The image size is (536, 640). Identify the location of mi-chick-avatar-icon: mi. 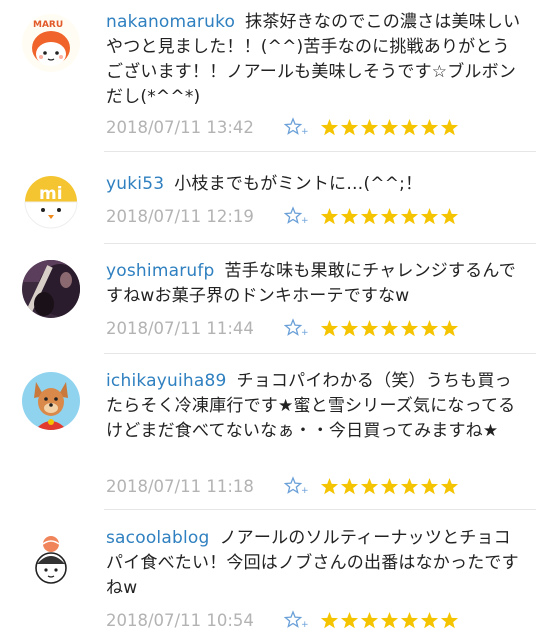
(51, 201).